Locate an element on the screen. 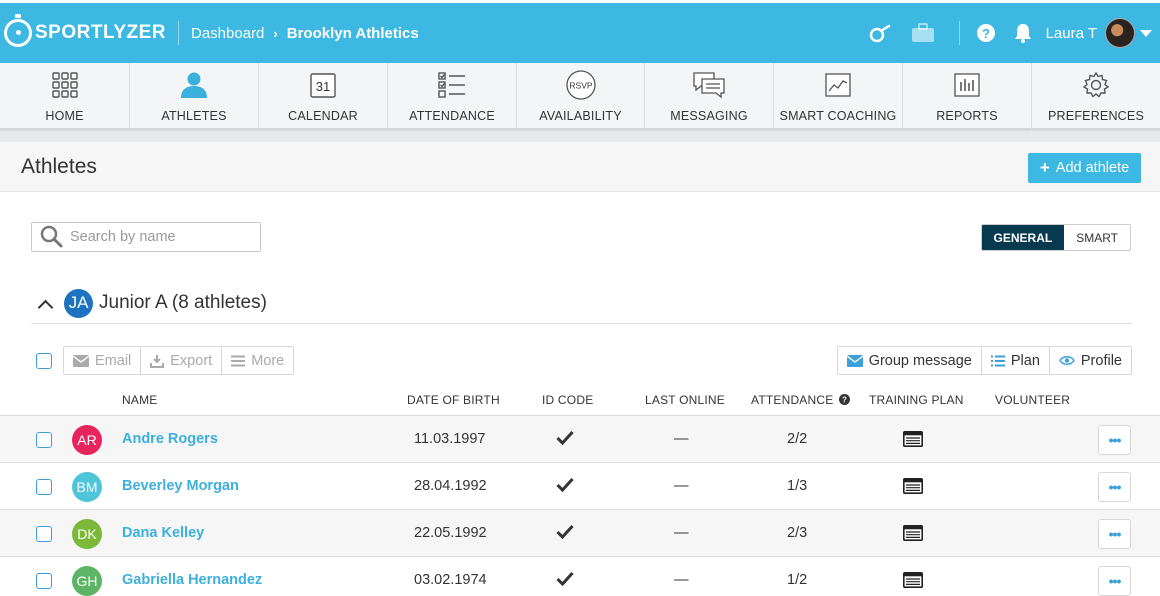  athlete-avatar: AR is located at coordinates (87, 440).